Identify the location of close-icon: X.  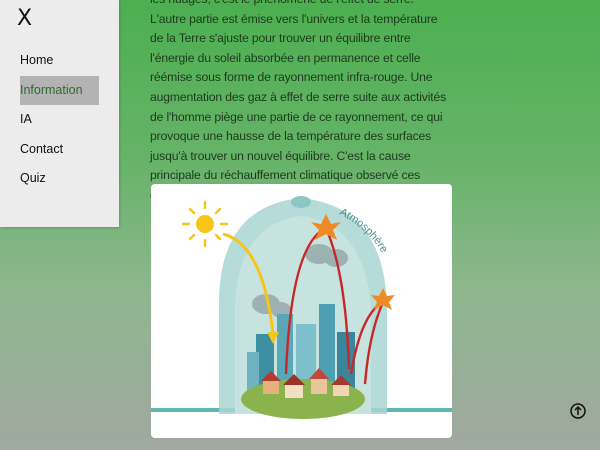
(24, 18).